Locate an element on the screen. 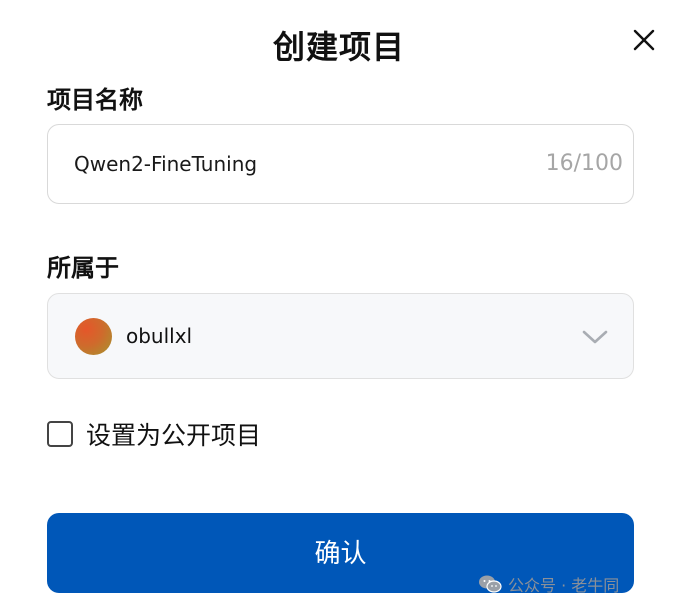 The width and height of the screenshot is (678, 610). public-project-option: 设置为公开项目 is located at coordinates (154, 434).